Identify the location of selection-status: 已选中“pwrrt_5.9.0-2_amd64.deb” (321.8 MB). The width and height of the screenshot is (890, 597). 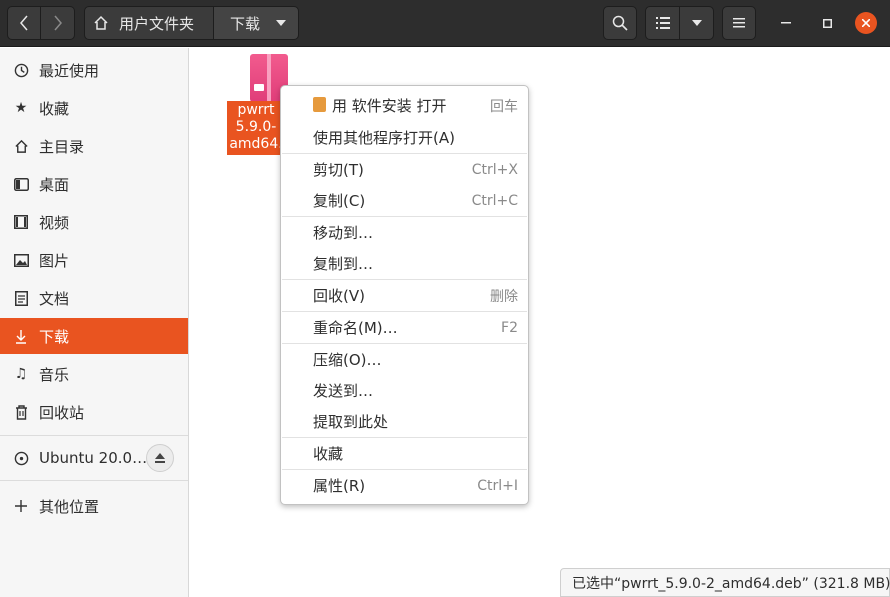
(725, 582).